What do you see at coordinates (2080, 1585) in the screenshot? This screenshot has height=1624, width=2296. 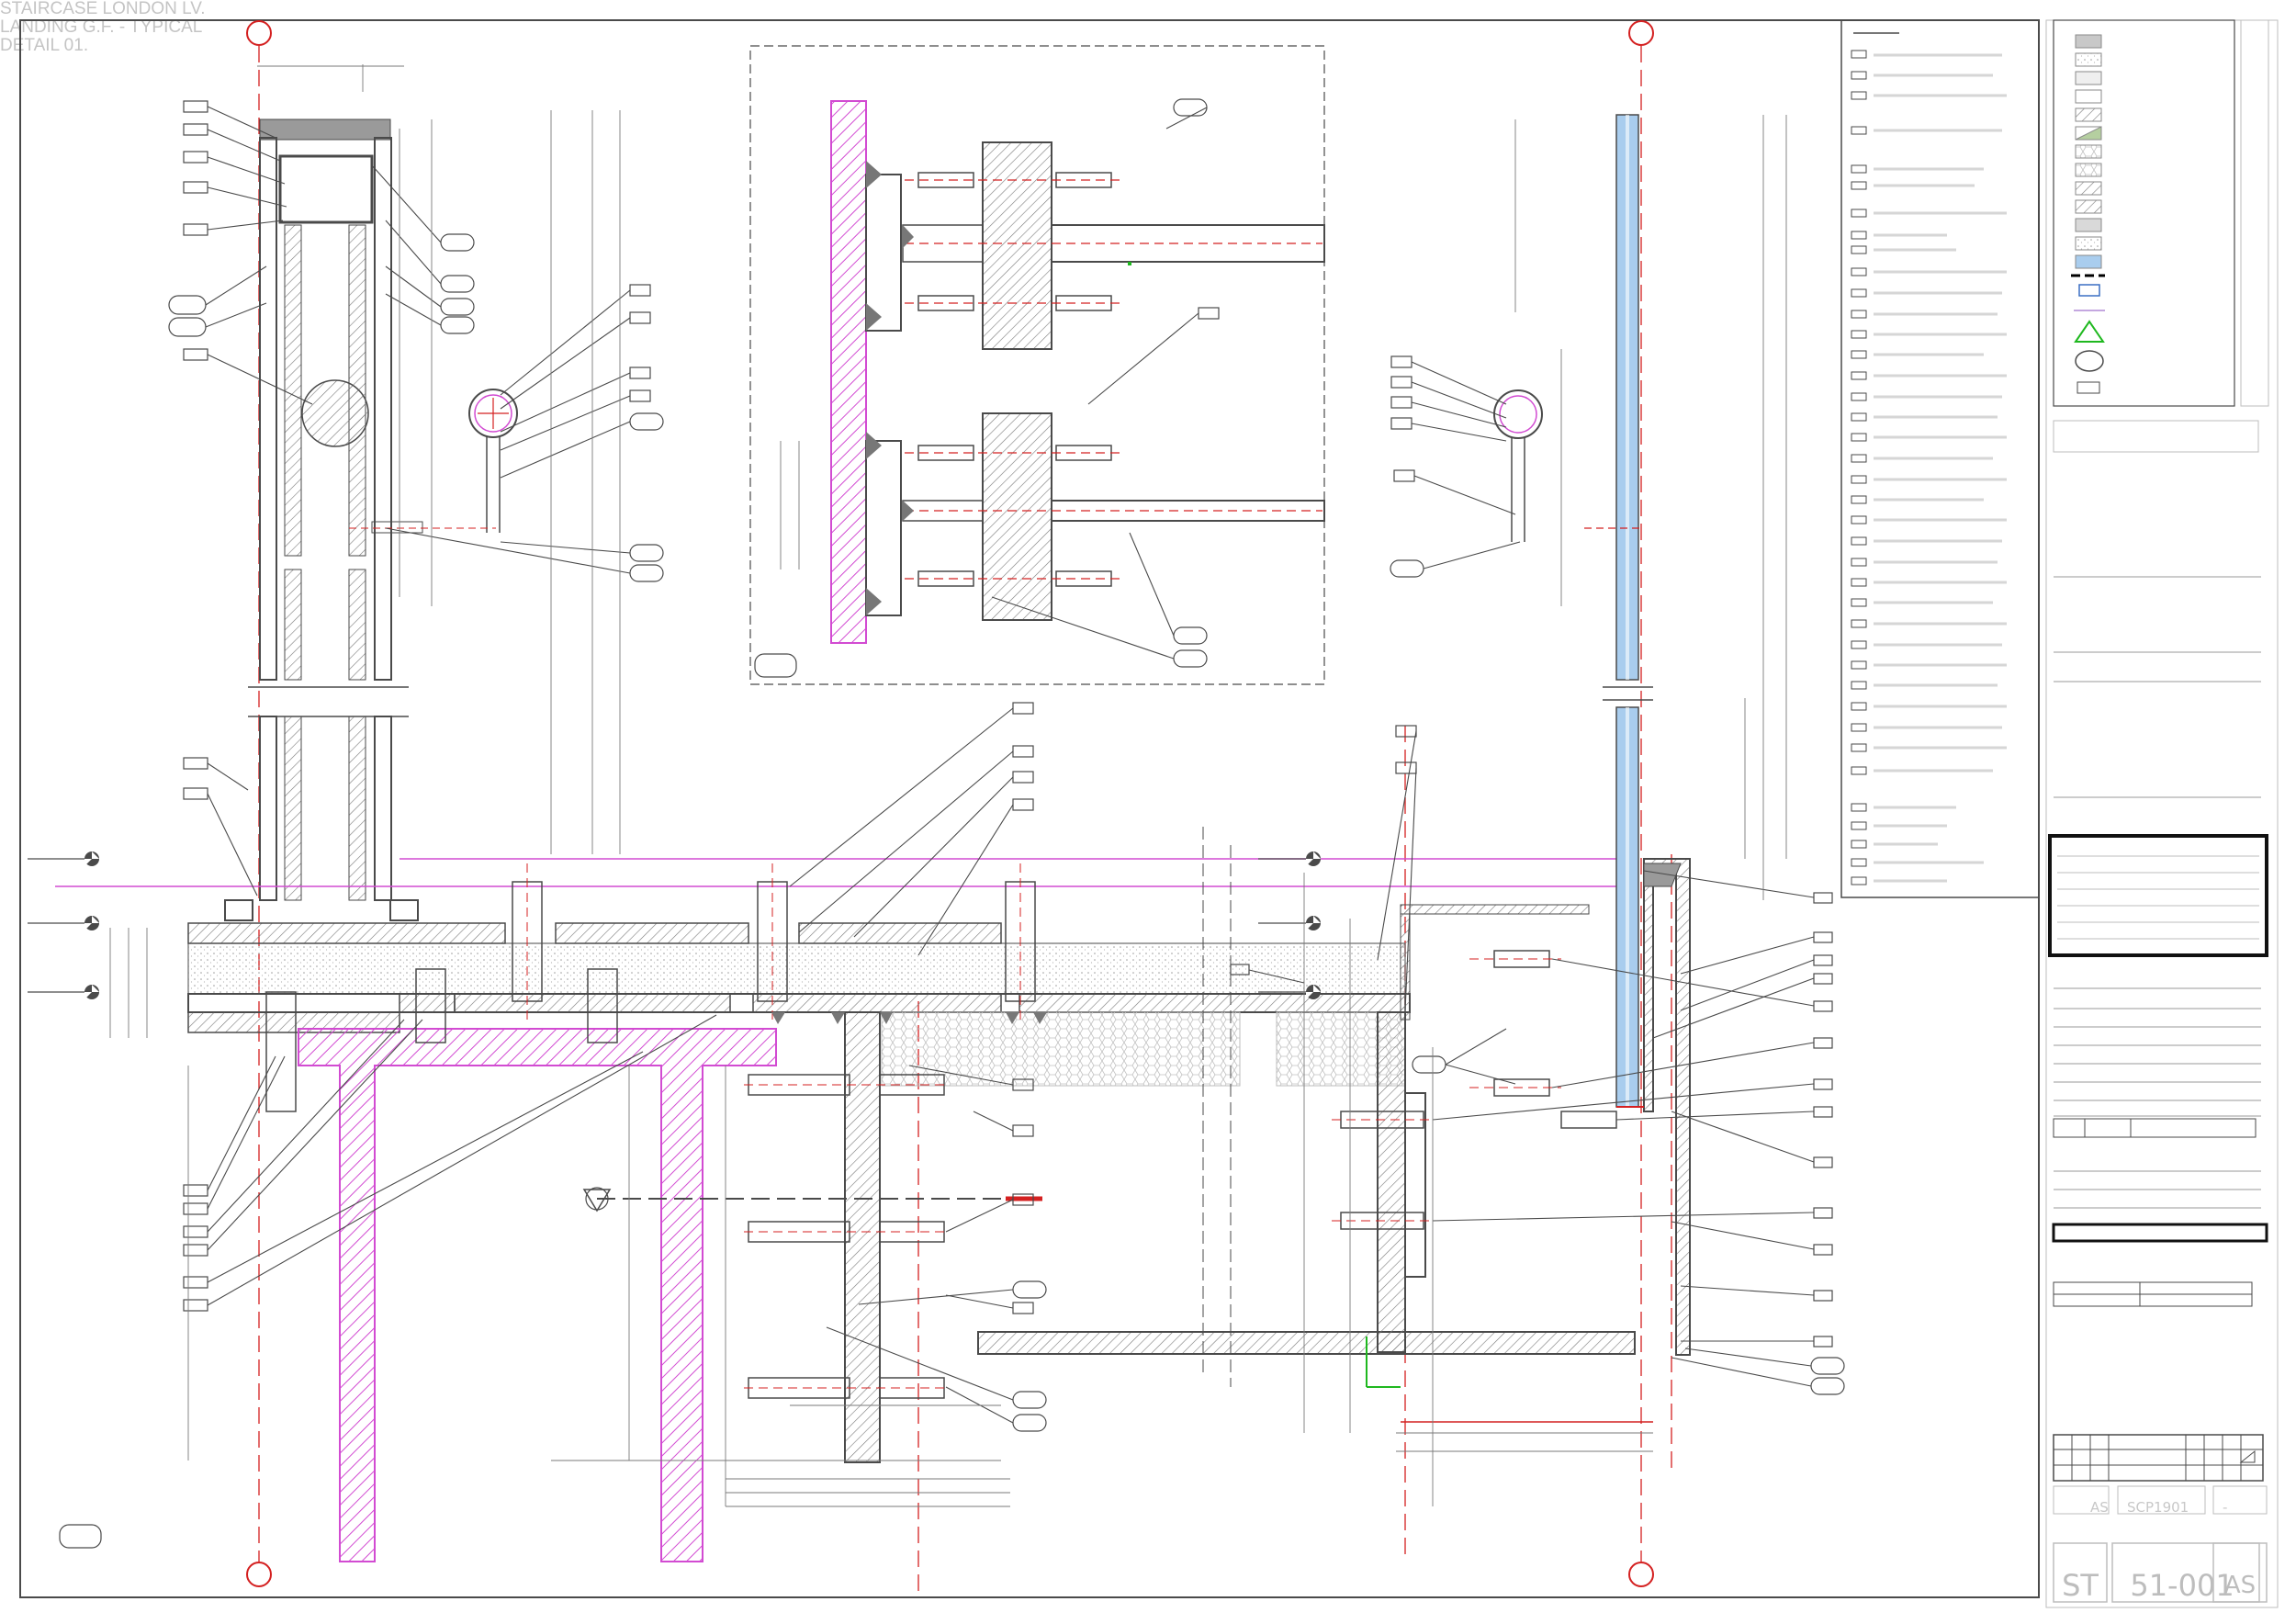 I see `drawing-type-code: ST` at bounding box center [2080, 1585].